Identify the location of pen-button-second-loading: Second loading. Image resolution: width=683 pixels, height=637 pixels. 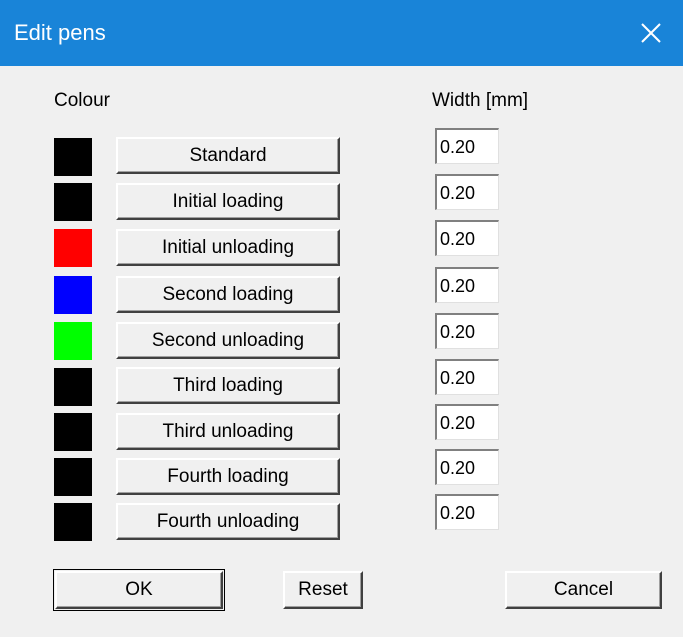
(228, 294).